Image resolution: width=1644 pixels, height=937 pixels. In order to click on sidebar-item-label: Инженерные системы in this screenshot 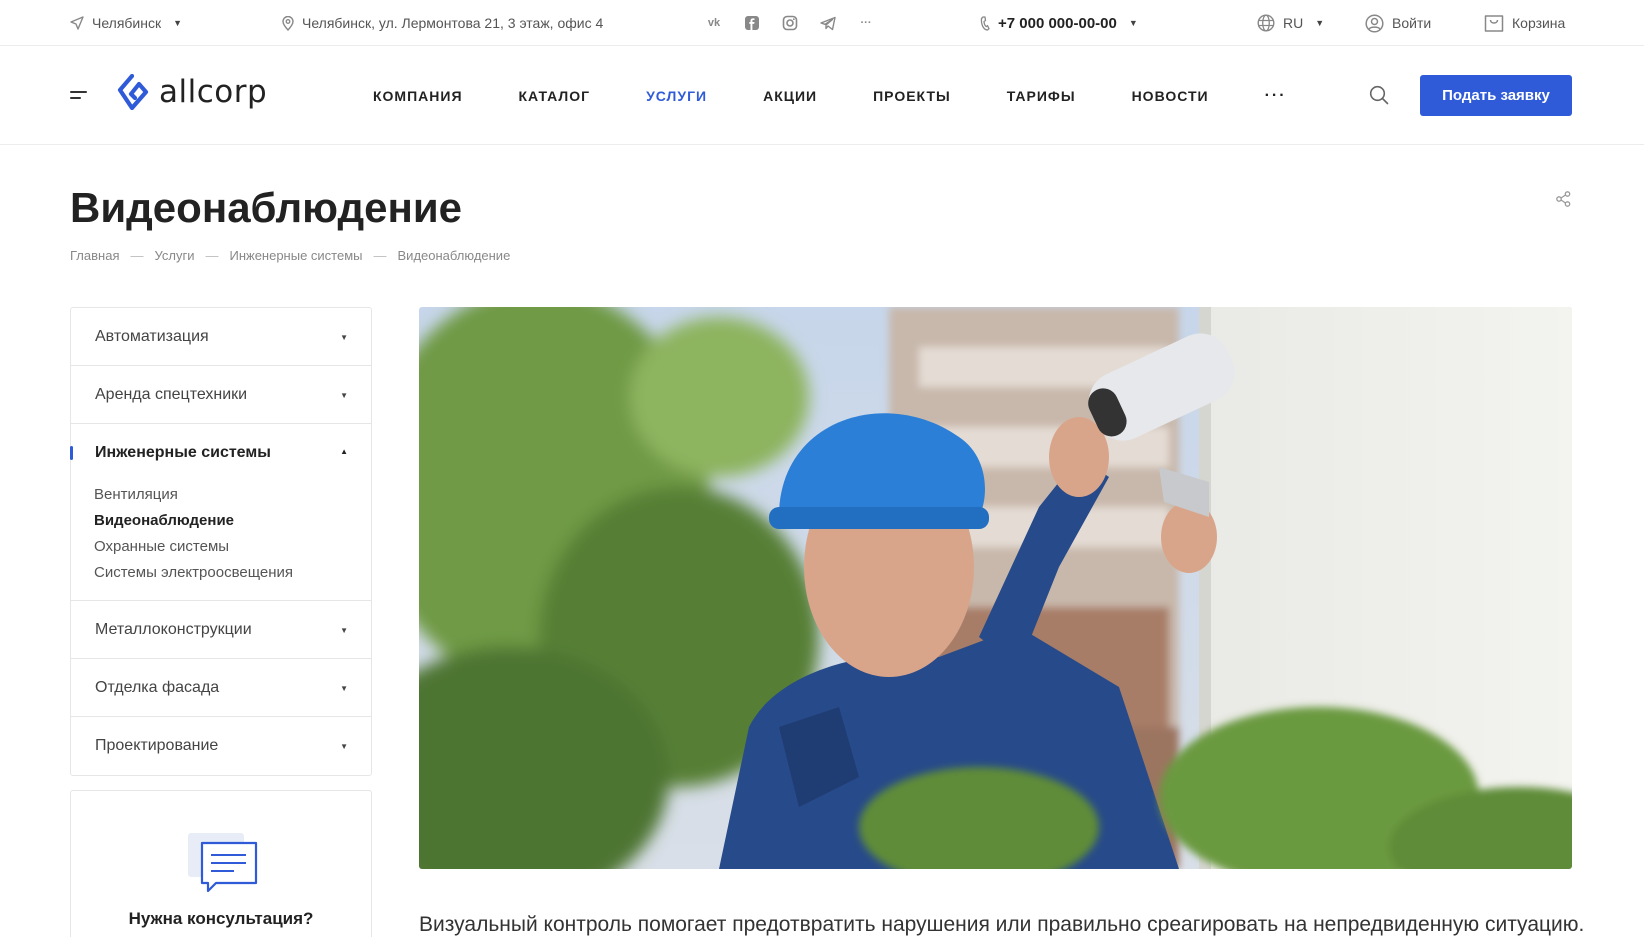, I will do `click(183, 452)`.